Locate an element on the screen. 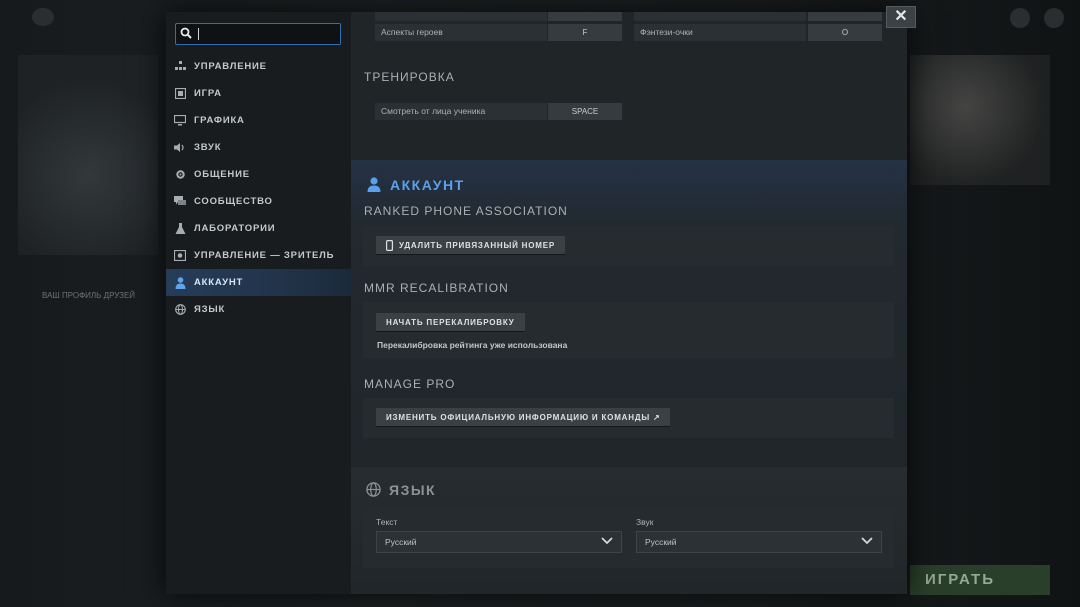 This screenshot has height=607, width=1080. sound-language-label: Звук is located at coordinates (645, 522).